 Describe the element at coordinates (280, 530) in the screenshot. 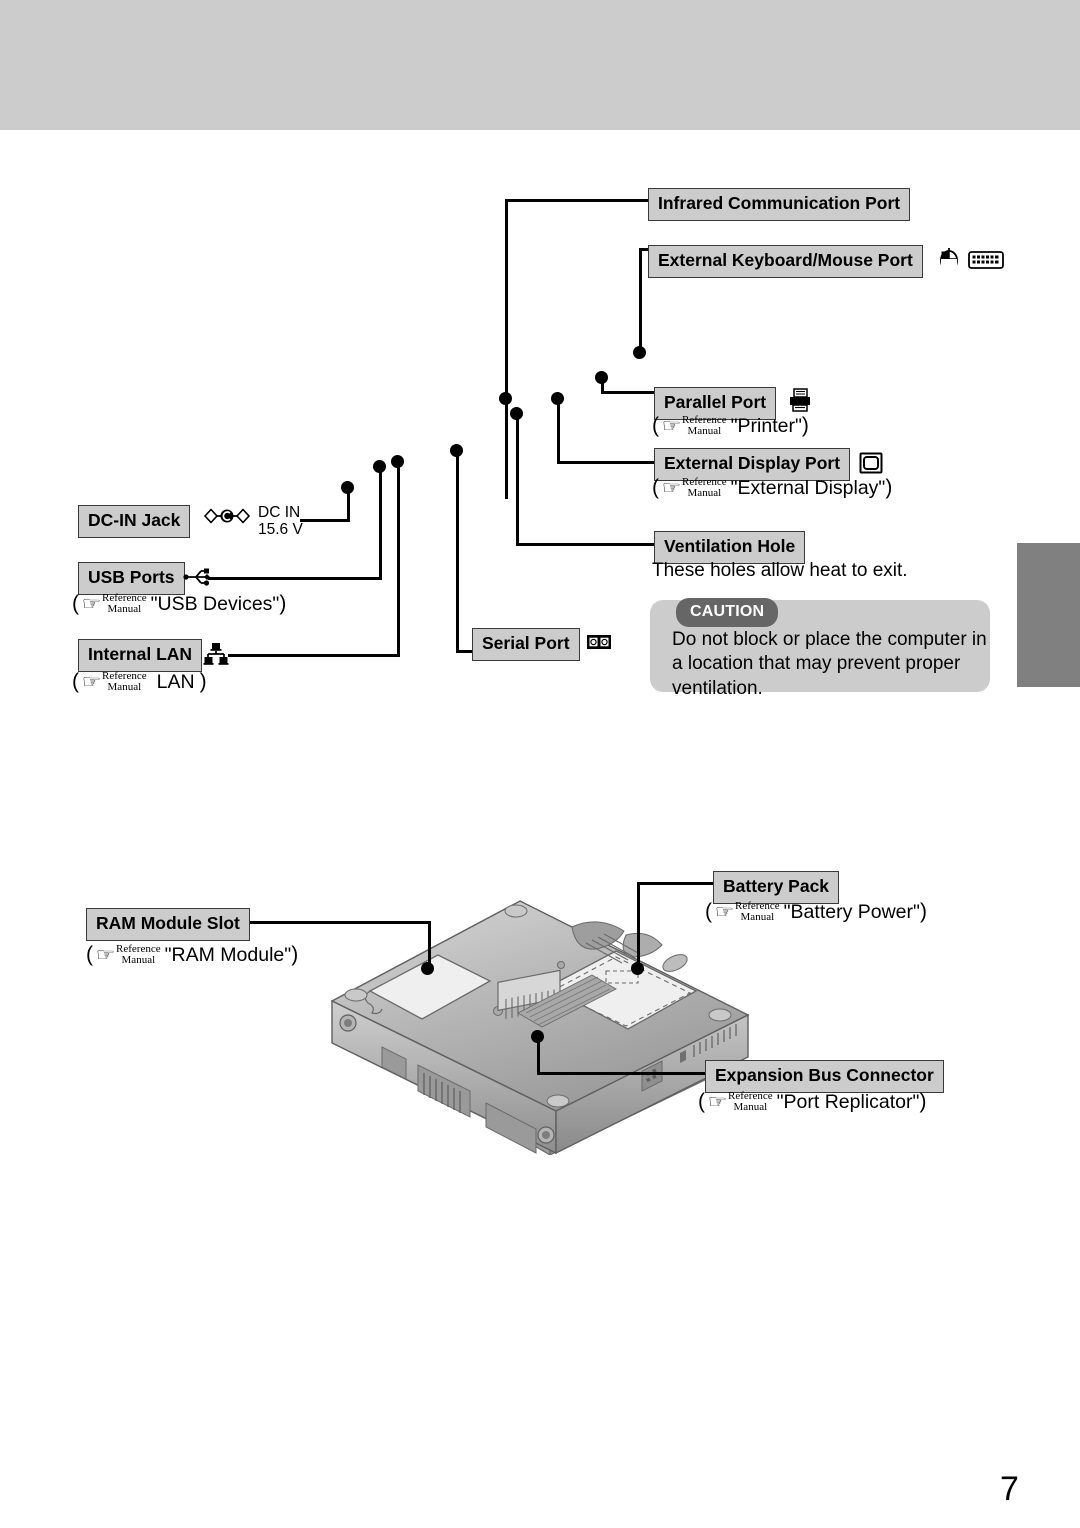

I see `dc-in-rating-line2: 15.6 V` at that location.